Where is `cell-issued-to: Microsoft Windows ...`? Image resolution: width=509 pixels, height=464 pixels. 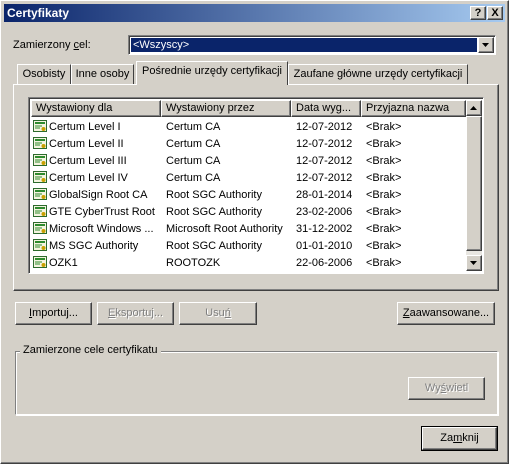
cell-issued-to: Microsoft Windows ... is located at coordinates (101, 229).